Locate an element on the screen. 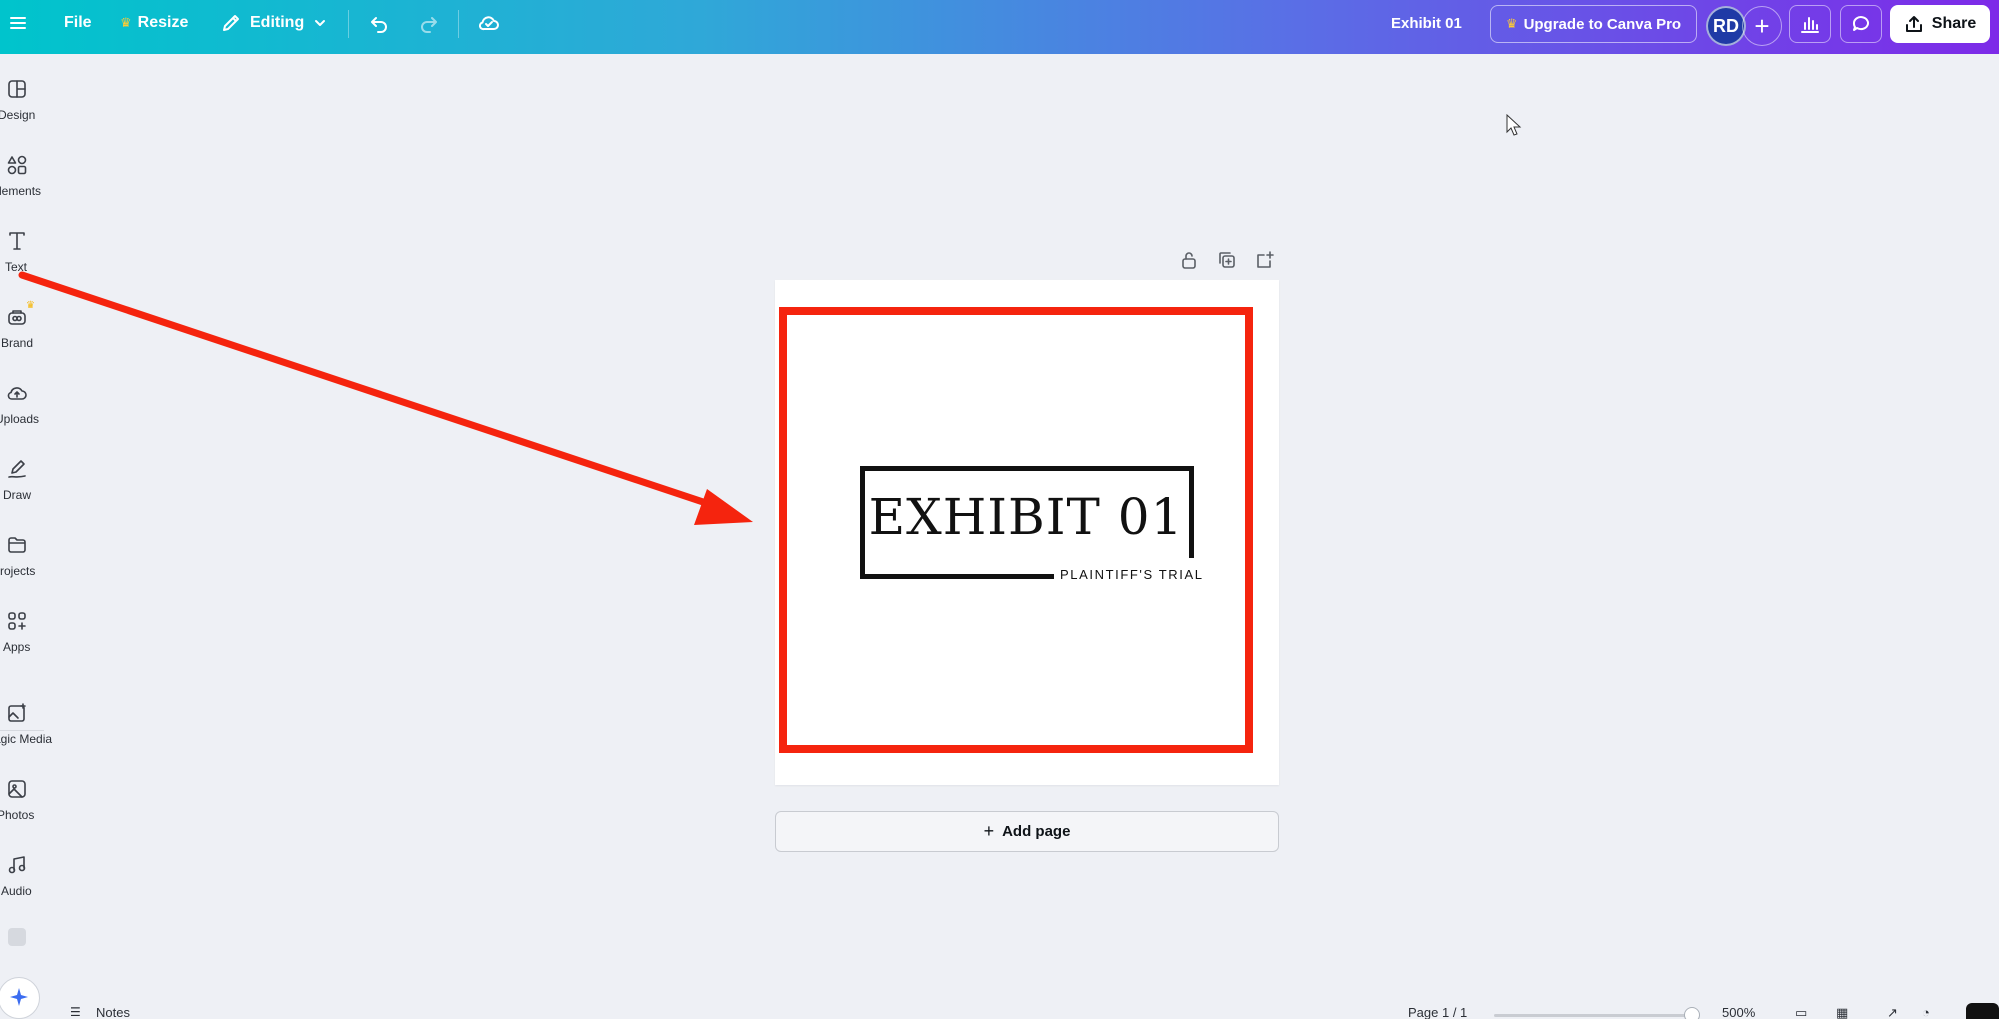  fullscreen-icon: ↗ is located at coordinates (1892, 1012).